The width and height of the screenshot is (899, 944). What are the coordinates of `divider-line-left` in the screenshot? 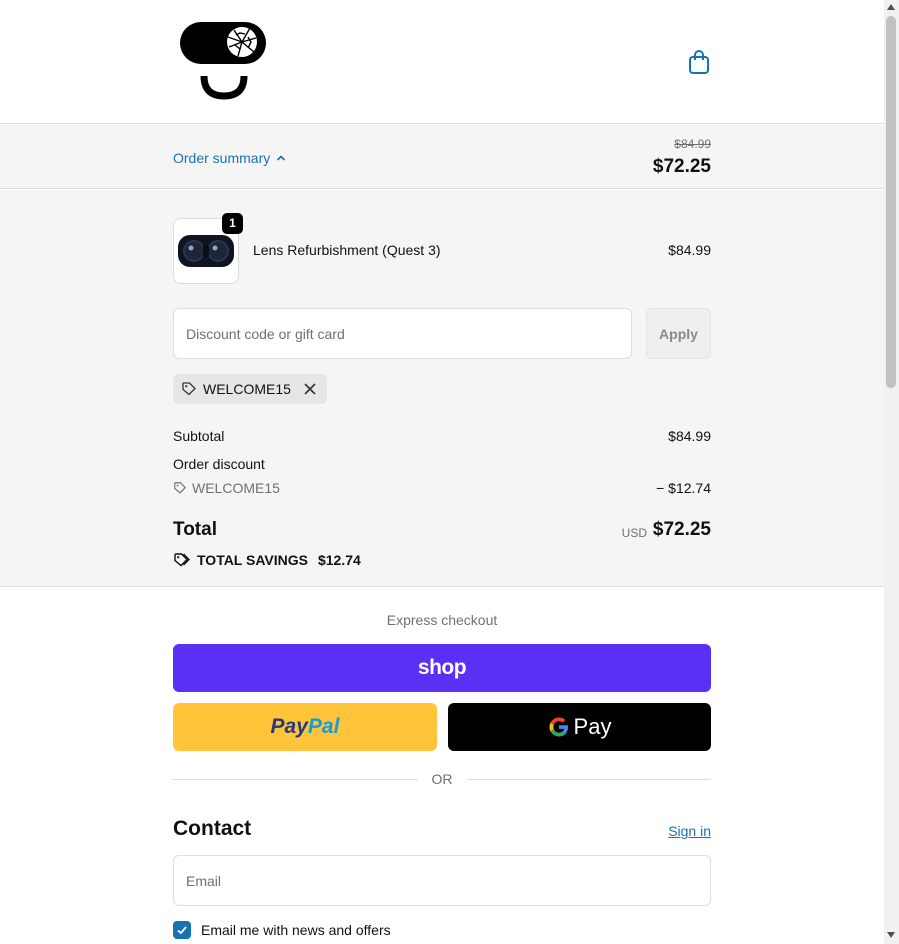 It's located at (295, 779).